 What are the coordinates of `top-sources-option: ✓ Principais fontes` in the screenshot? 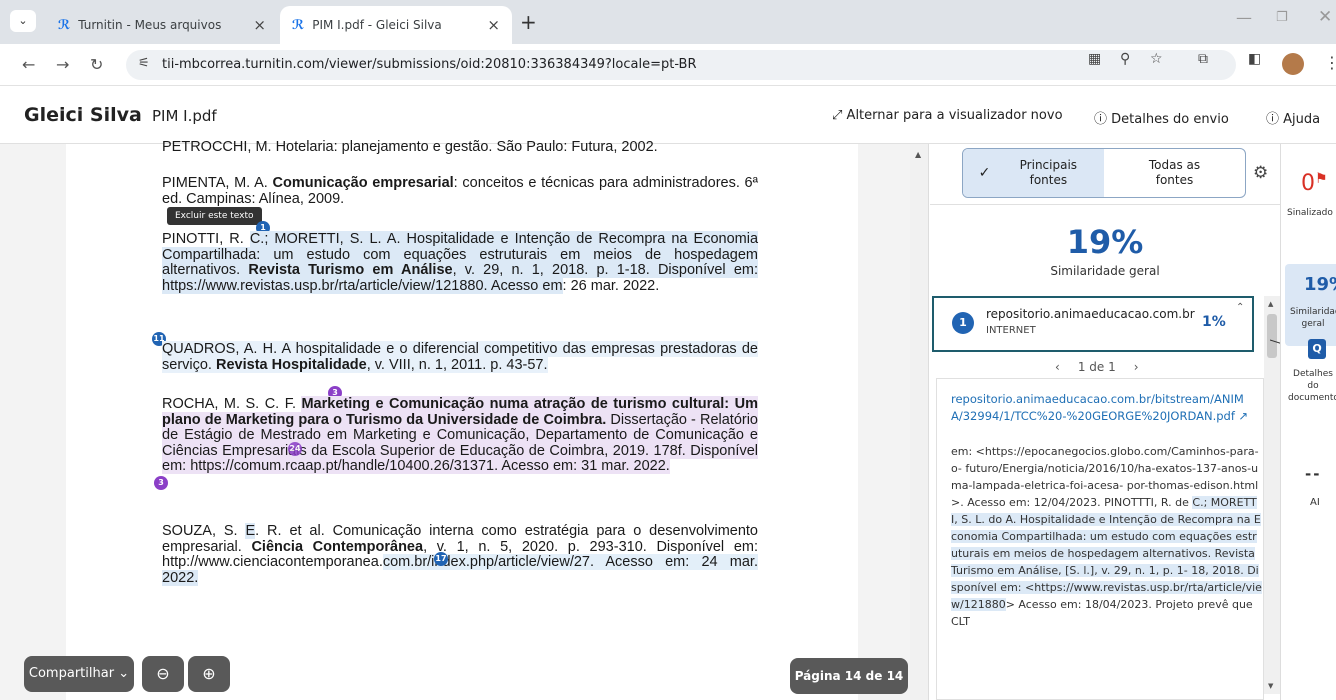 It's located at (1033, 173).